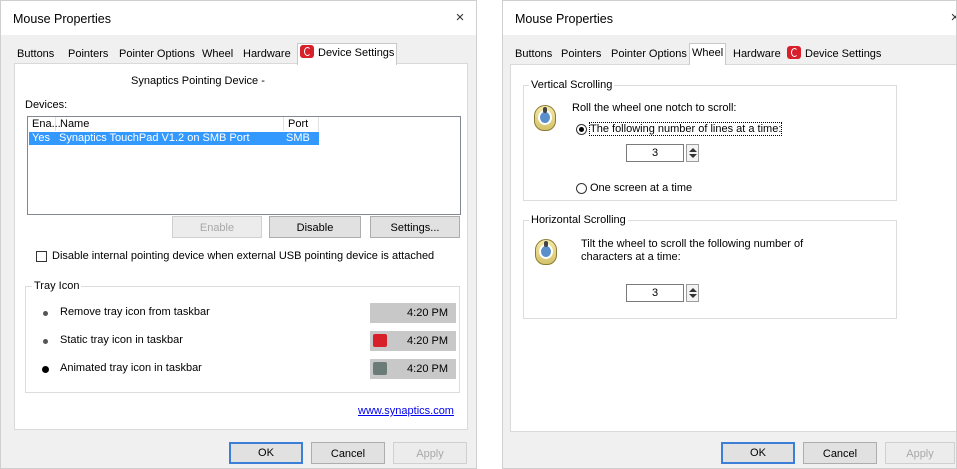 Image resolution: width=957 pixels, height=469 pixels. What do you see at coordinates (41, 256) in the screenshot?
I see `disable-internal-checkbox` at bounding box center [41, 256].